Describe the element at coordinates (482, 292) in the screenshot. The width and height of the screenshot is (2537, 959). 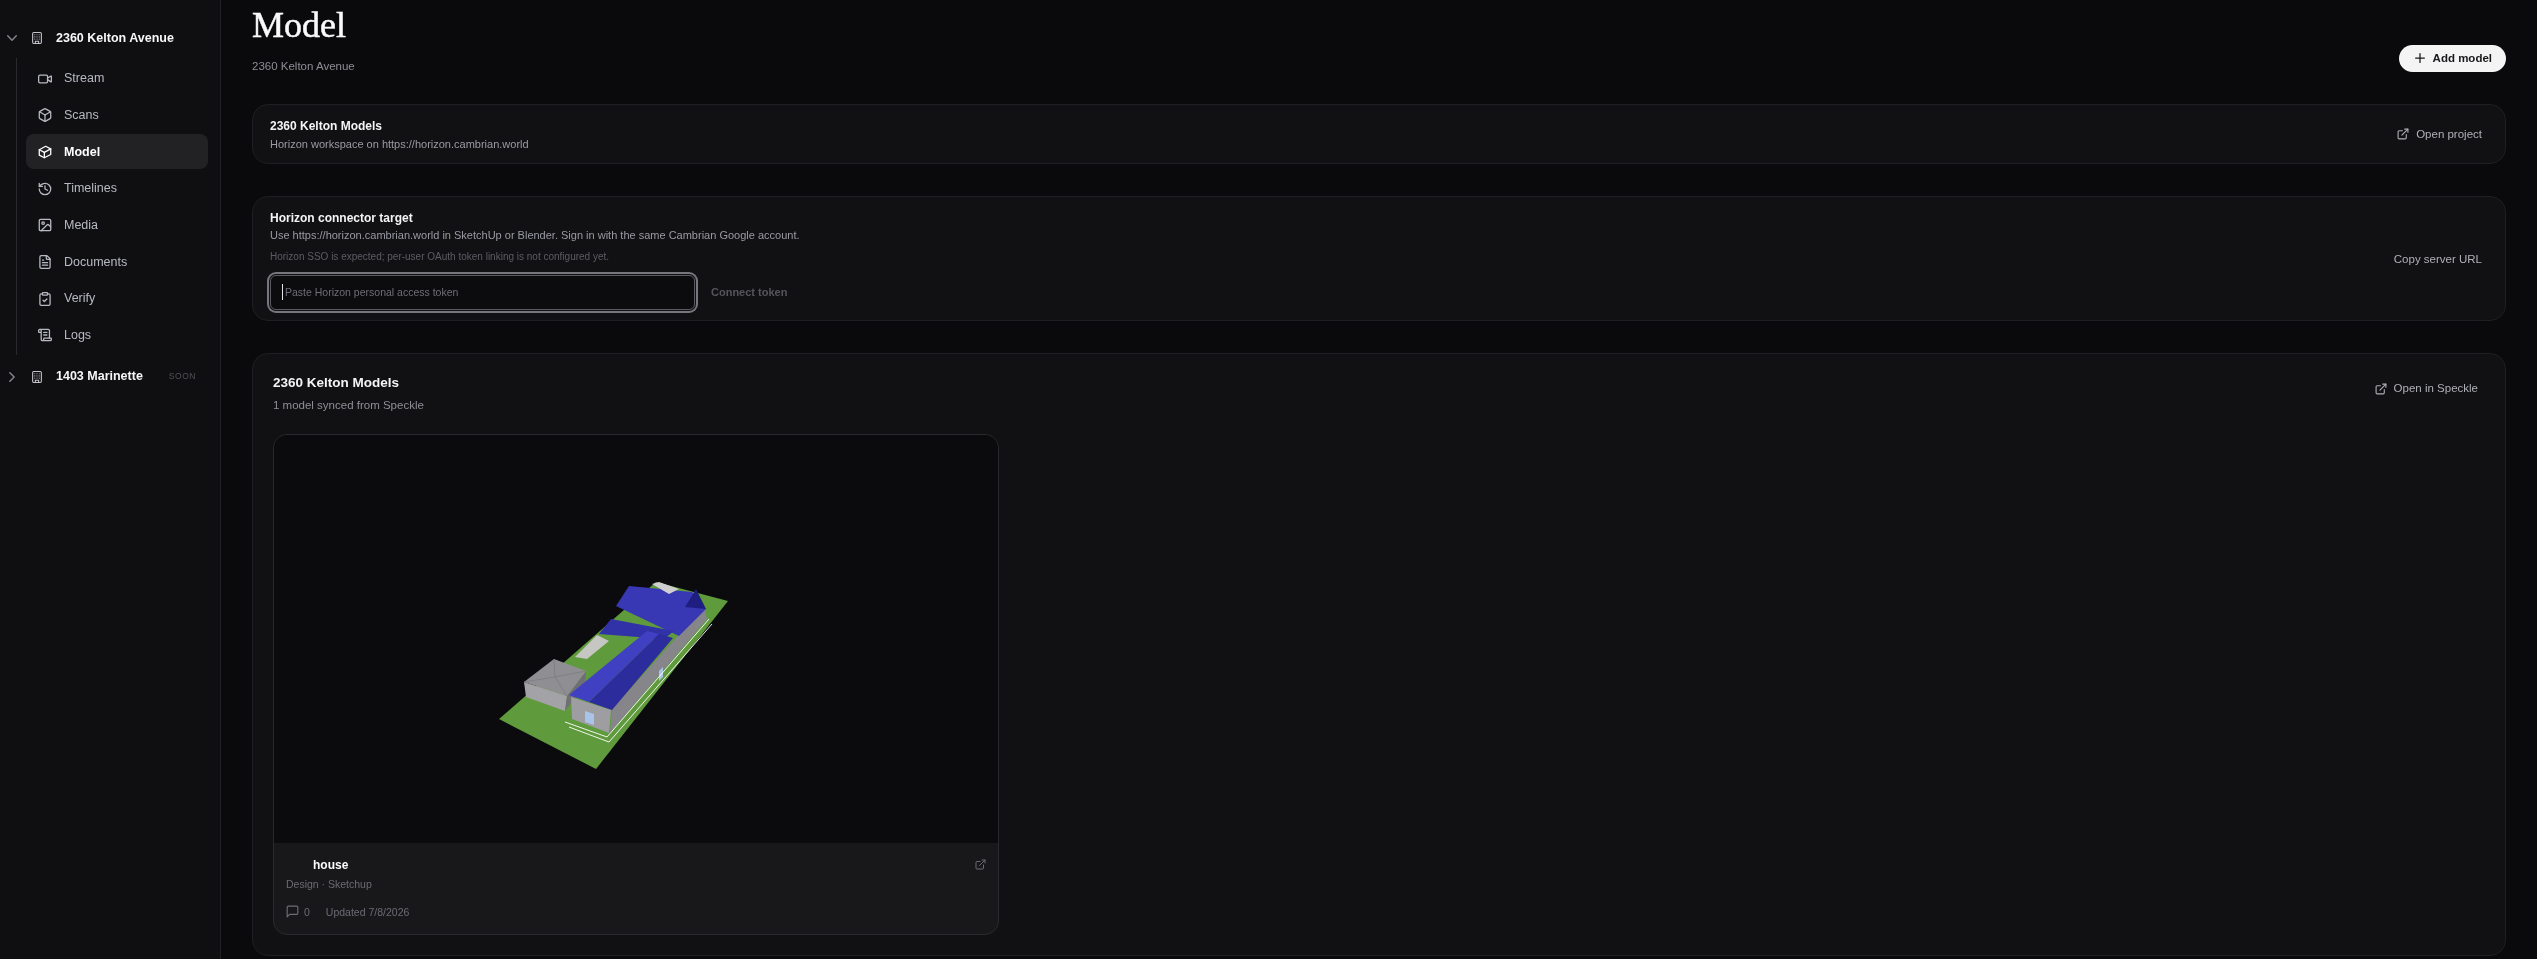
I see `token-input-field: Paste Horizon personal access token` at that location.